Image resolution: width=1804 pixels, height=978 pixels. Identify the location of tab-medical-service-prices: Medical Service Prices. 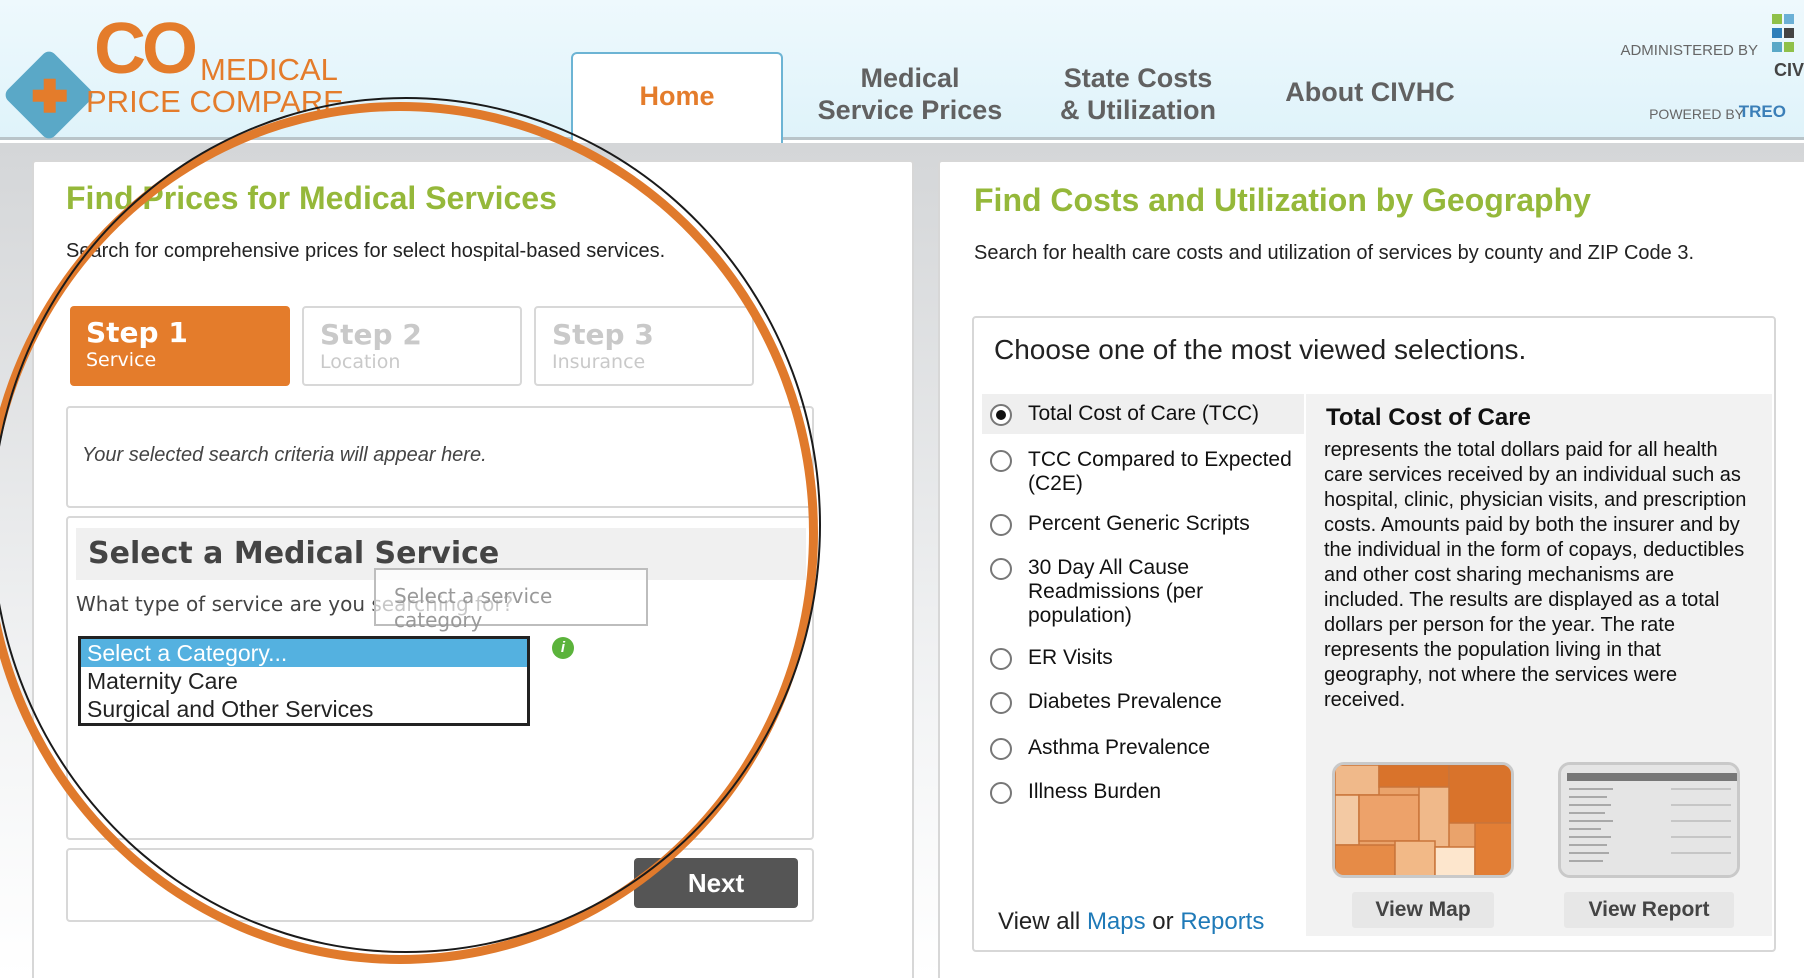
(910, 95).